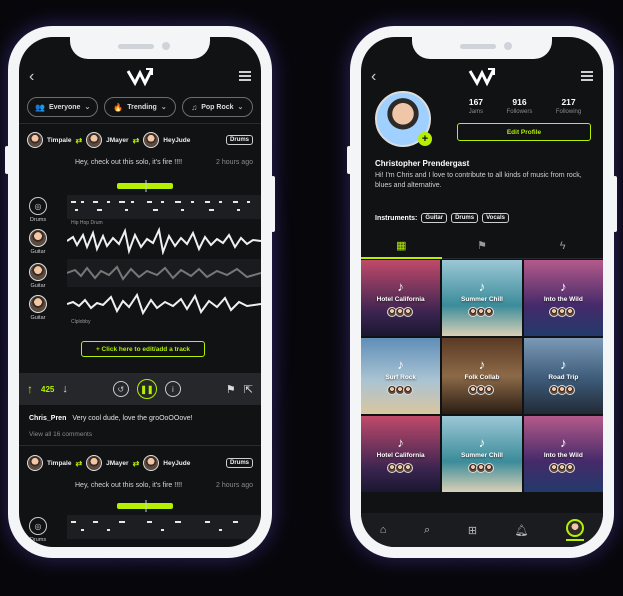 Image resolution: width=623 pixels, height=596 pixels. What do you see at coordinates (482, 77) in the screenshot?
I see `app-logo` at bounding box center [482, 77].